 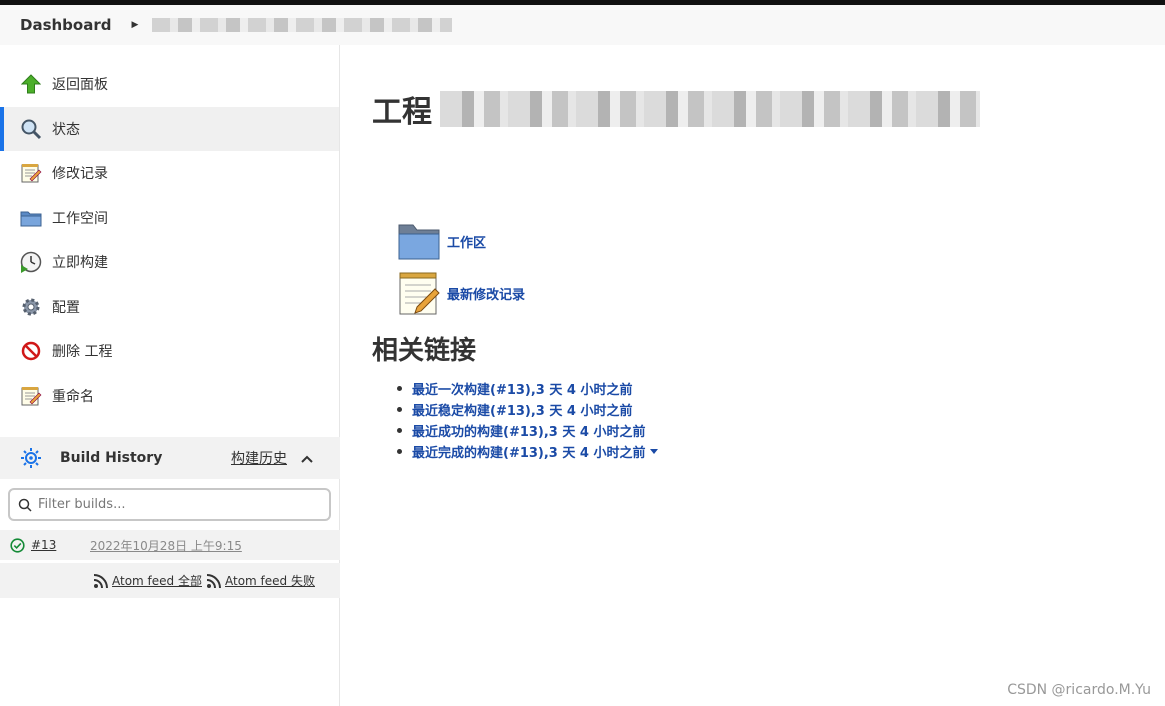 I want to click on watermark: CSDN @ricardo.M.Yu, so click(x=1079, y=690).